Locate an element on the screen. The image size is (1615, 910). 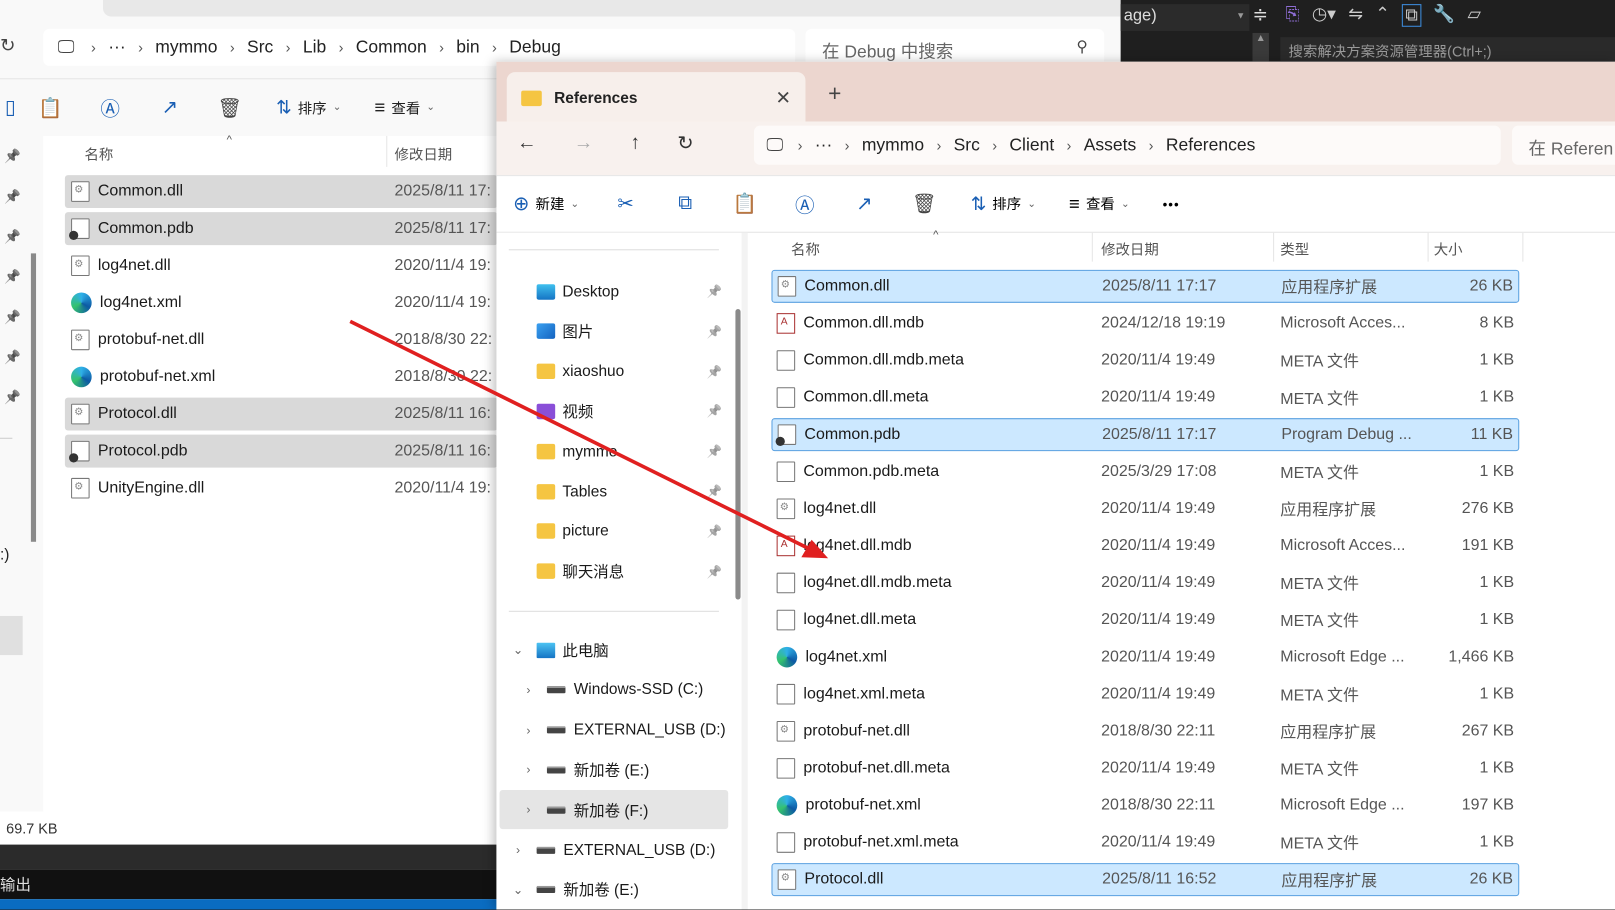
arrow-line is located at coordinates (582, 436).